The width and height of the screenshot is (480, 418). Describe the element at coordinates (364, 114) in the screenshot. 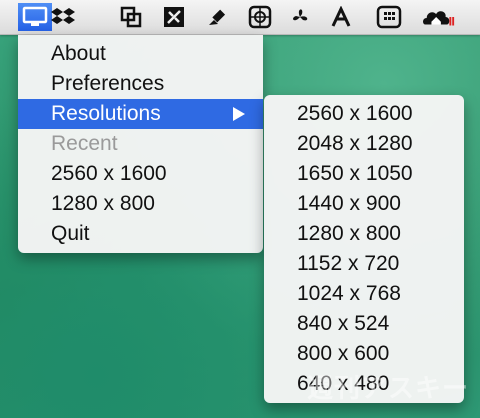

I see `resolution-item: 2560 x 1600` at that location.